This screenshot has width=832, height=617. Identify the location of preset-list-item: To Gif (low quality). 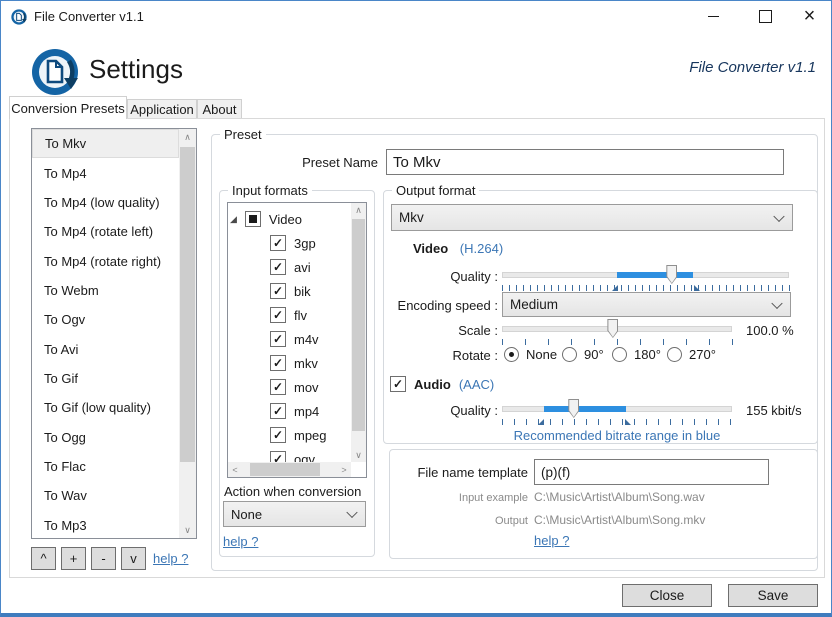
(105, 407).